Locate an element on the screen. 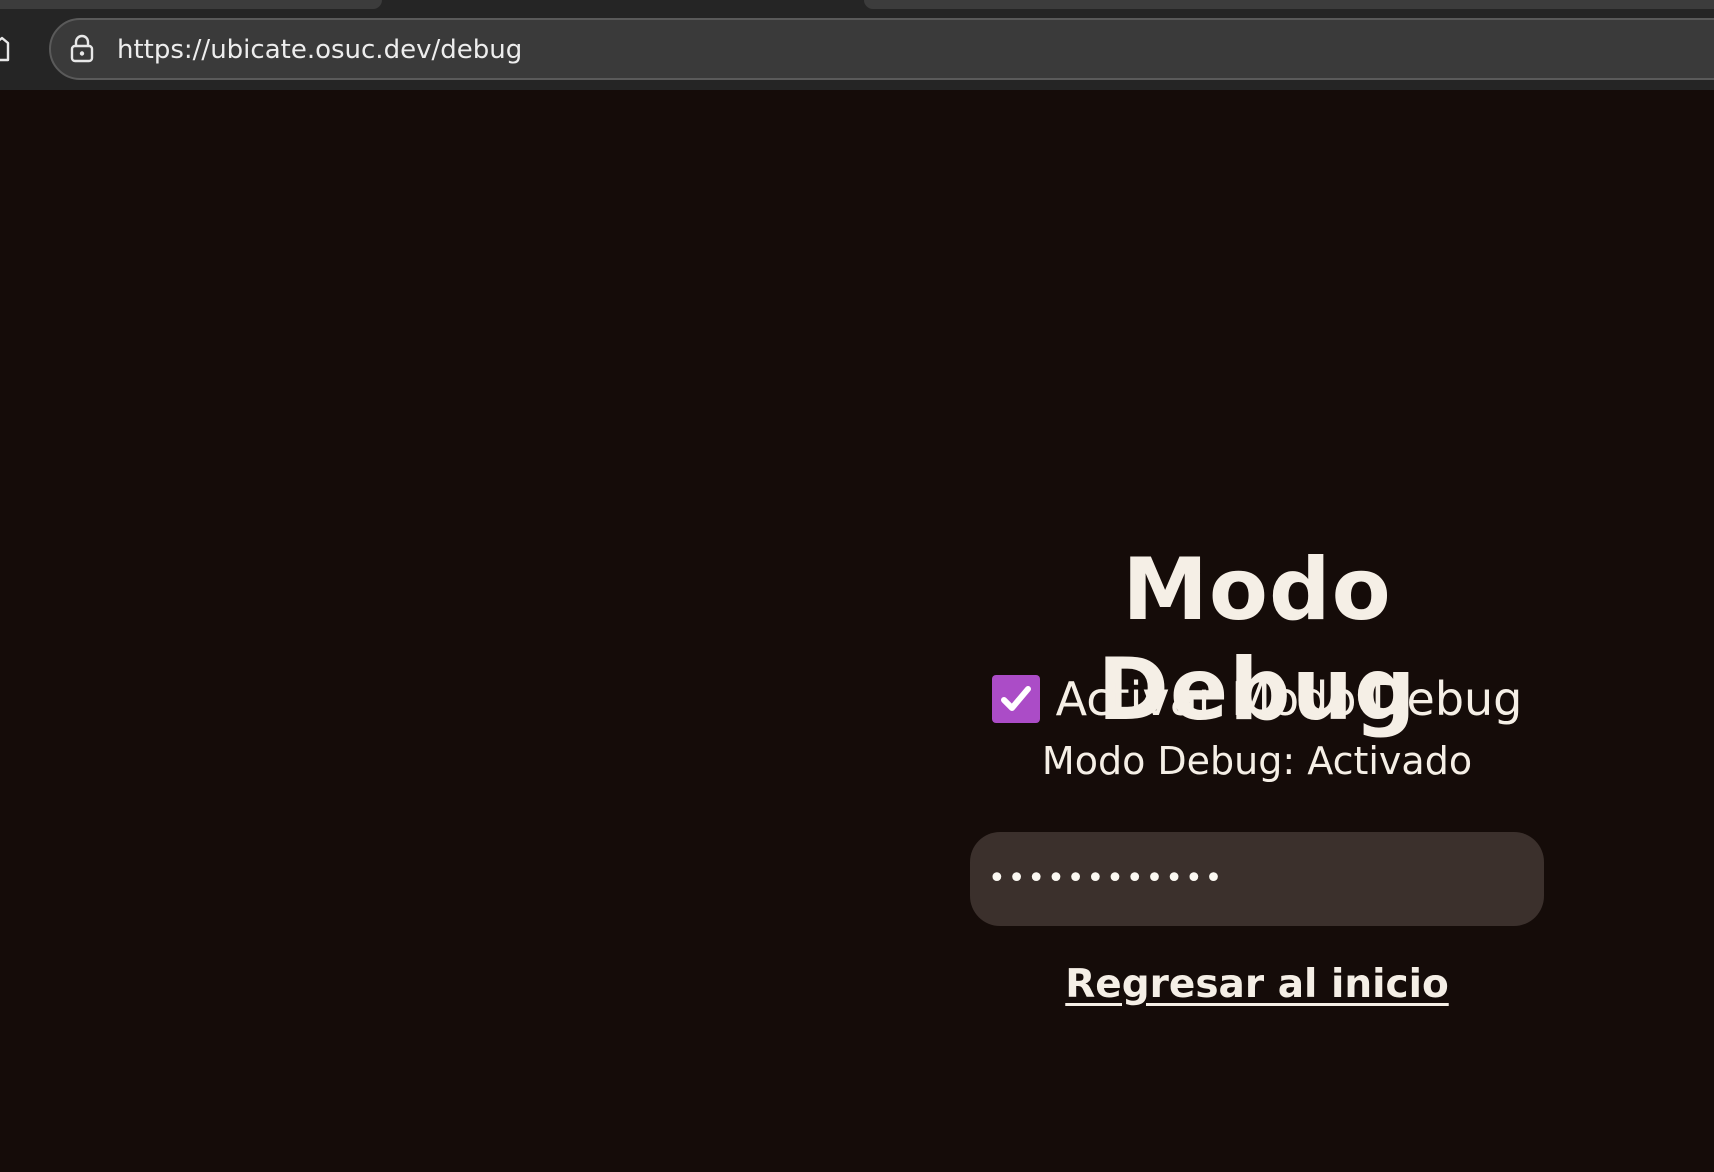 This screenshot has width=1714, height=1172. browser-toolbar: https://ubicate.osuc.dev/debug is located at coordinates (857, 45).